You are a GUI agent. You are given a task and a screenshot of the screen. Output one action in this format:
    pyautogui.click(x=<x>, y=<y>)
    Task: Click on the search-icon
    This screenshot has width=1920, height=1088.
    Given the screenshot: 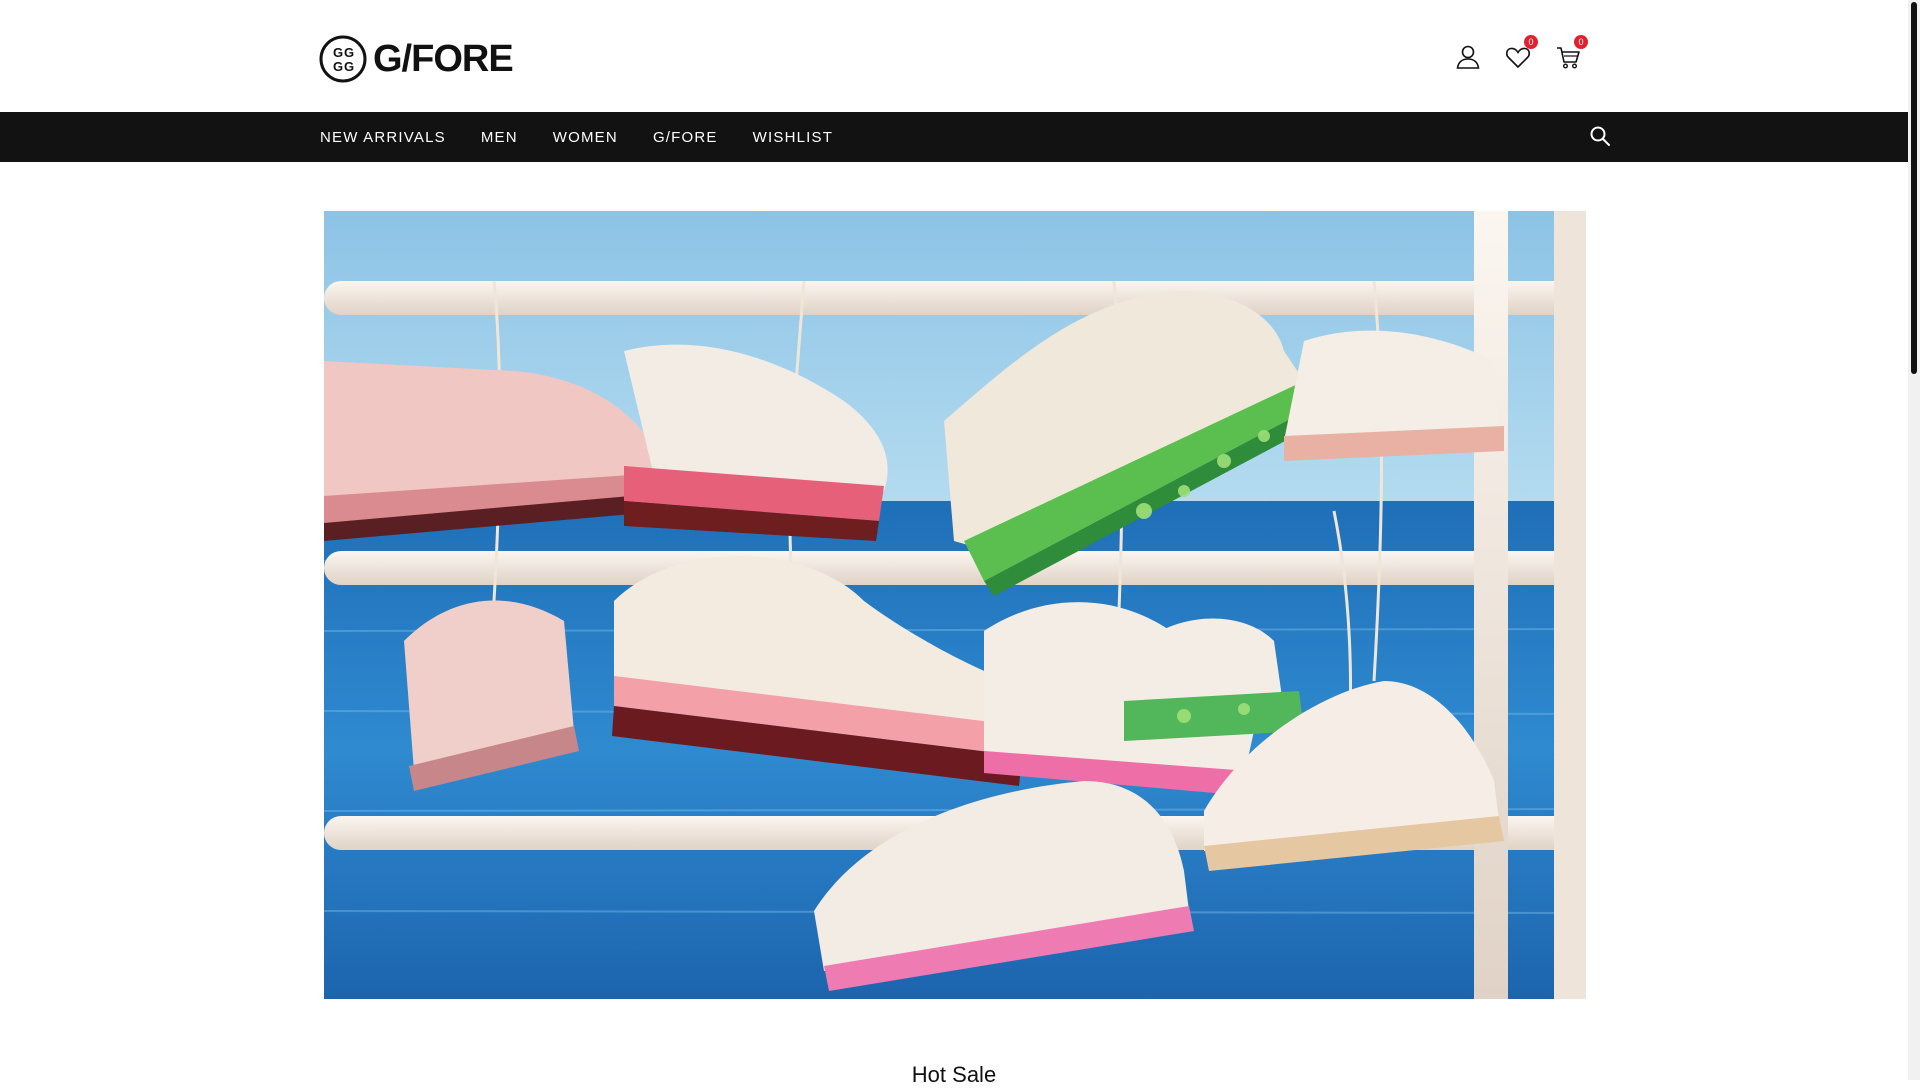 What is the action you would take?
    pyautogui.click(x=1600, y=136)
    